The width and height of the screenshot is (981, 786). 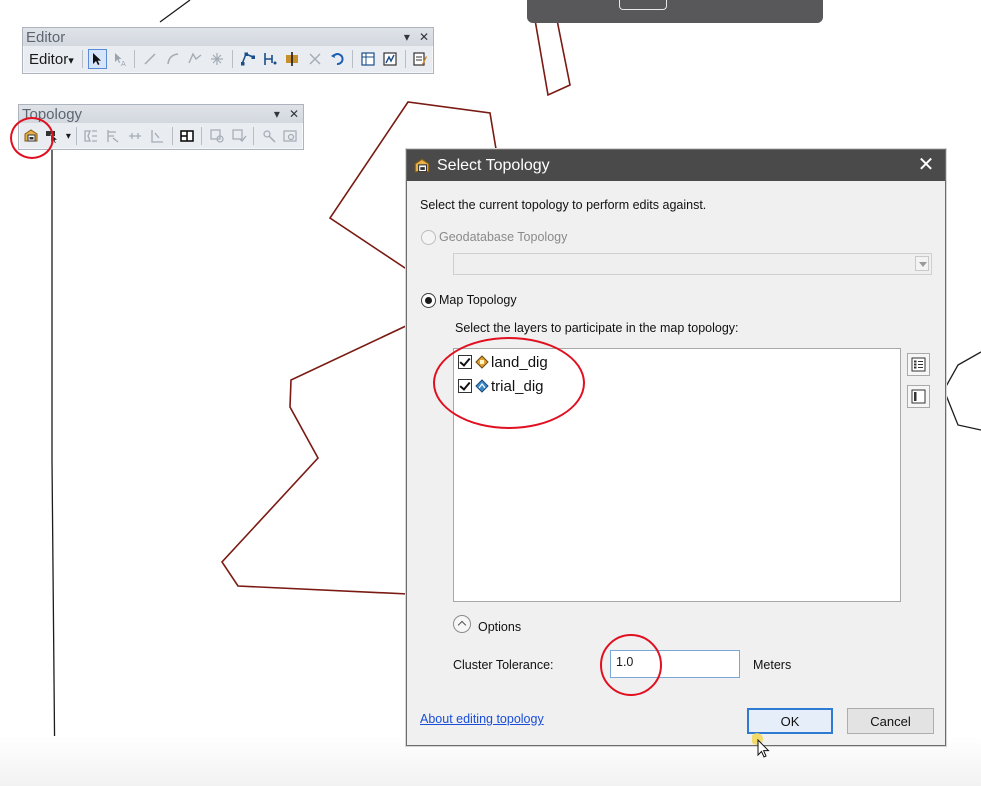 I want to click on align-edge-icon, so click(x=157, y=136).